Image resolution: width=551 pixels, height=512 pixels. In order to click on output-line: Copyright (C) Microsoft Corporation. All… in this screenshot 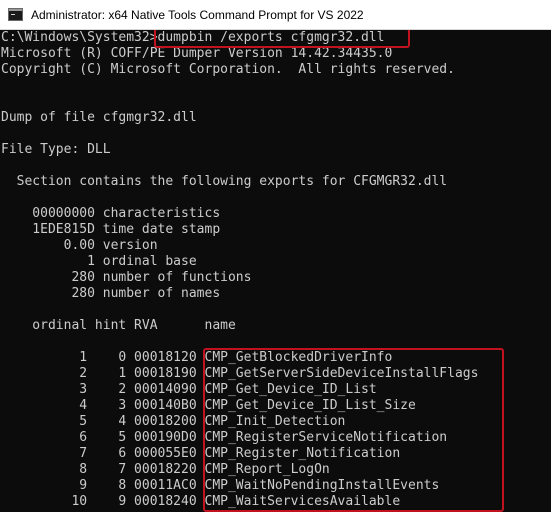, I will do `click(228, 69)`.